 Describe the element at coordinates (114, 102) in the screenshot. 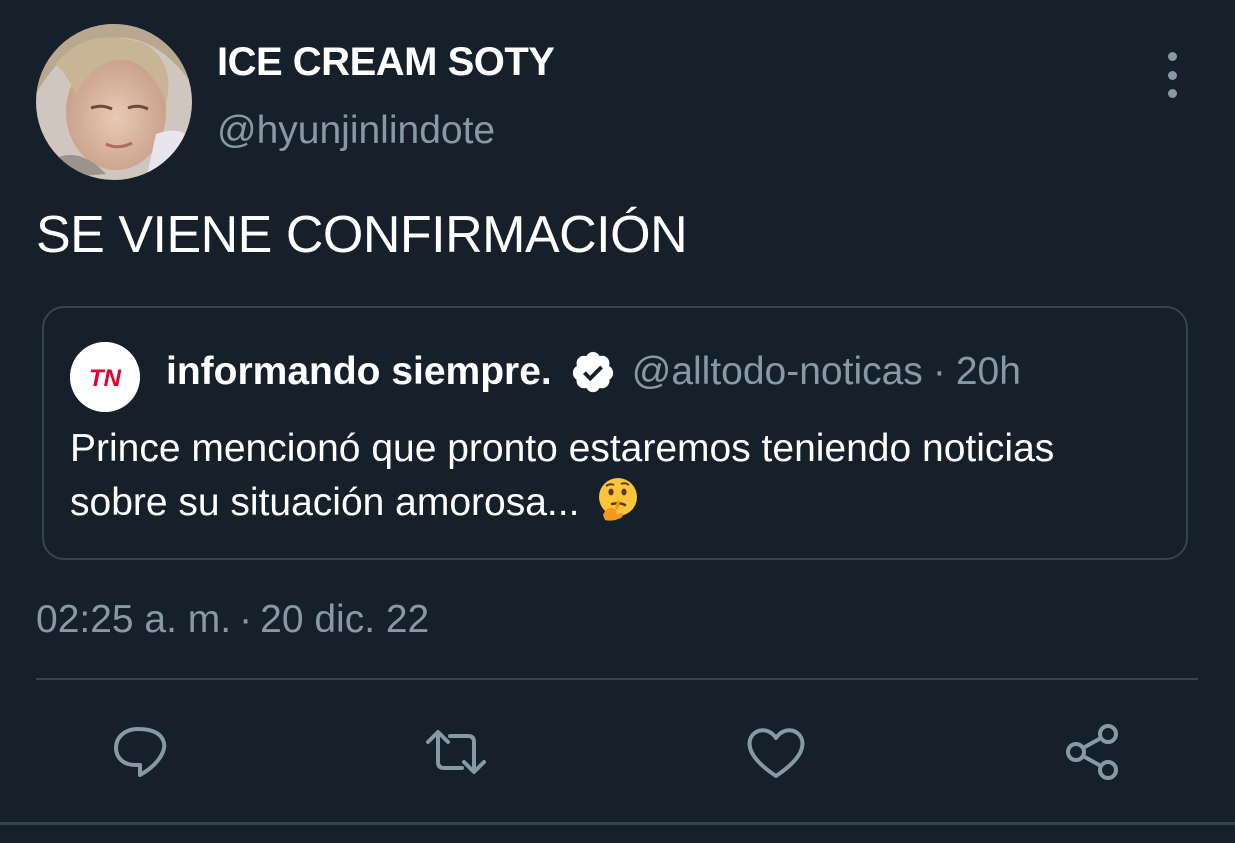

I see `avatar` at that location.